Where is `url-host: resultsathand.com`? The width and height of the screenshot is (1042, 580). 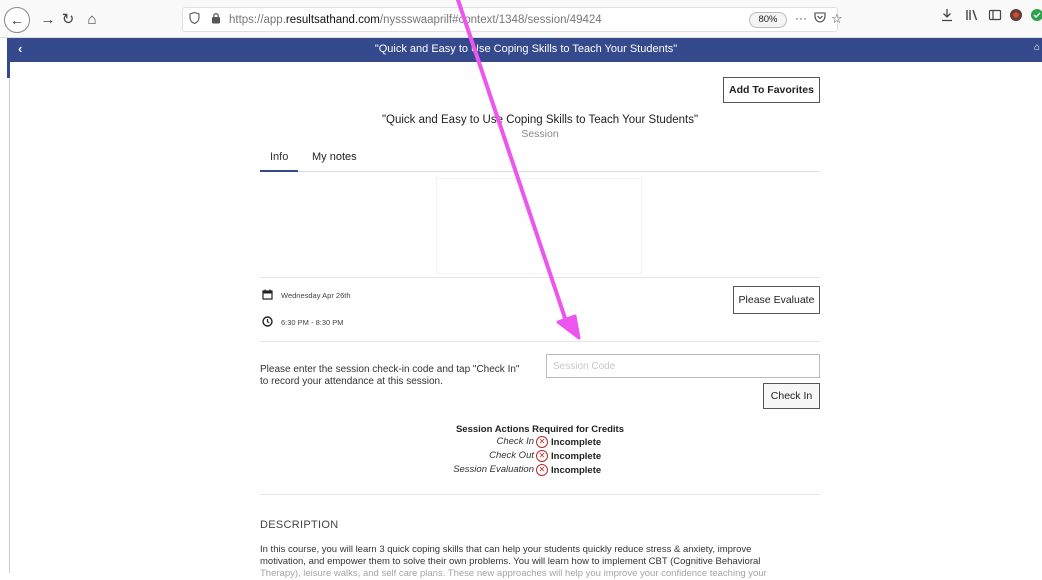 url-host: resultsathand.com is located at coordinates (332, 19).